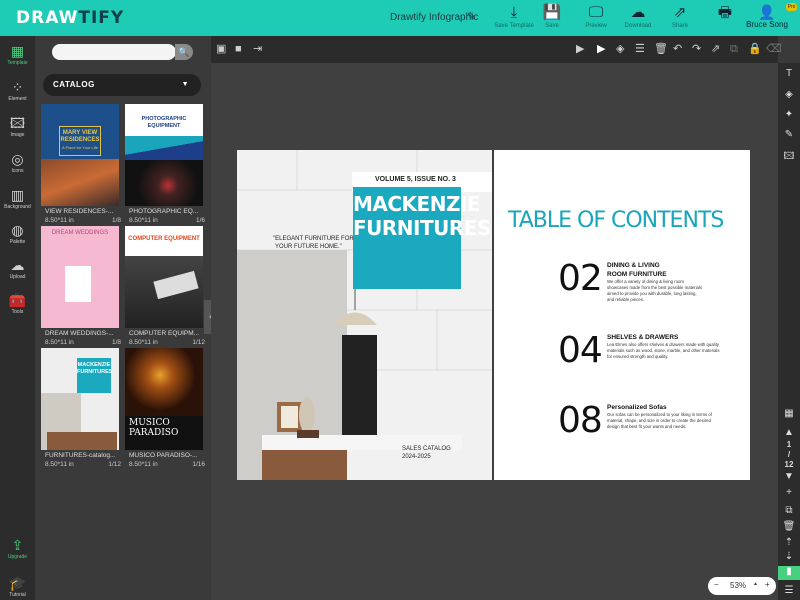 This screenshot has height=600, width=800. I want to click on user-name: Bruce Song, so click(767, 24).